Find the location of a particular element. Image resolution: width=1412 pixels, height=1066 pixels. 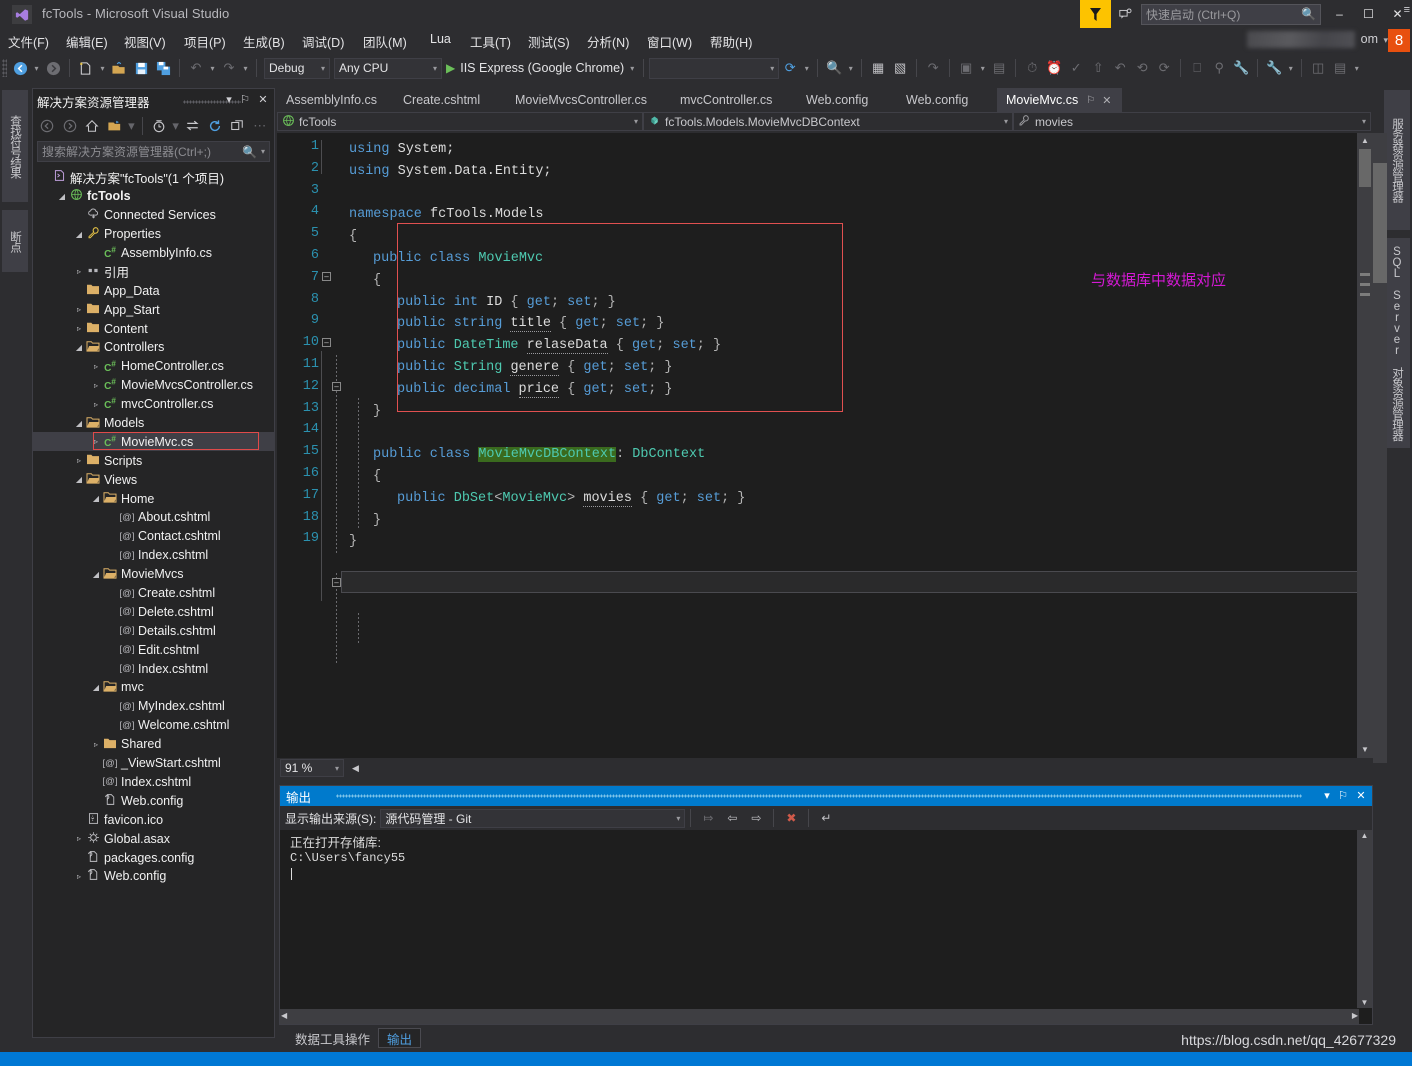

refresh-caret-icon: ▾ is located at coordinates (806, 68).